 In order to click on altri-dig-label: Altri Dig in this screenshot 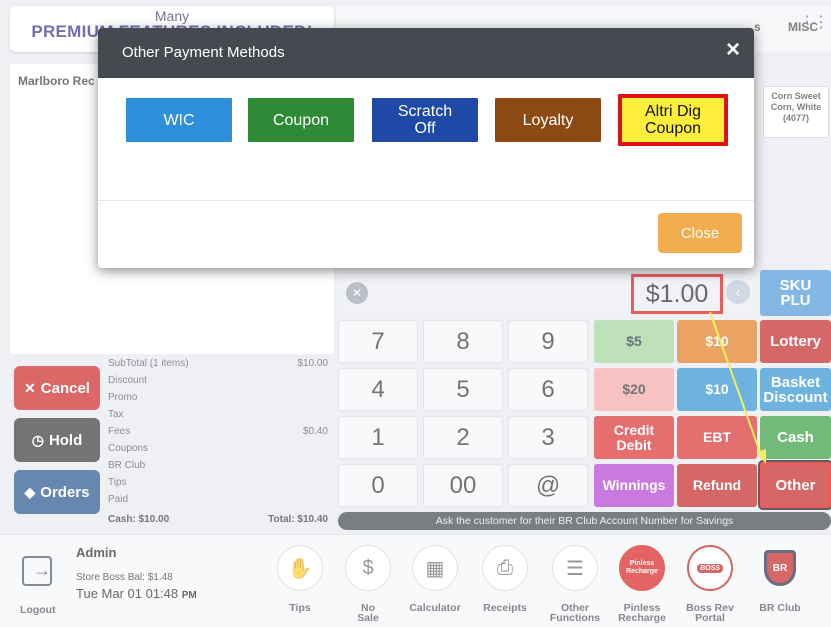, I will do `click(672, 111)`.